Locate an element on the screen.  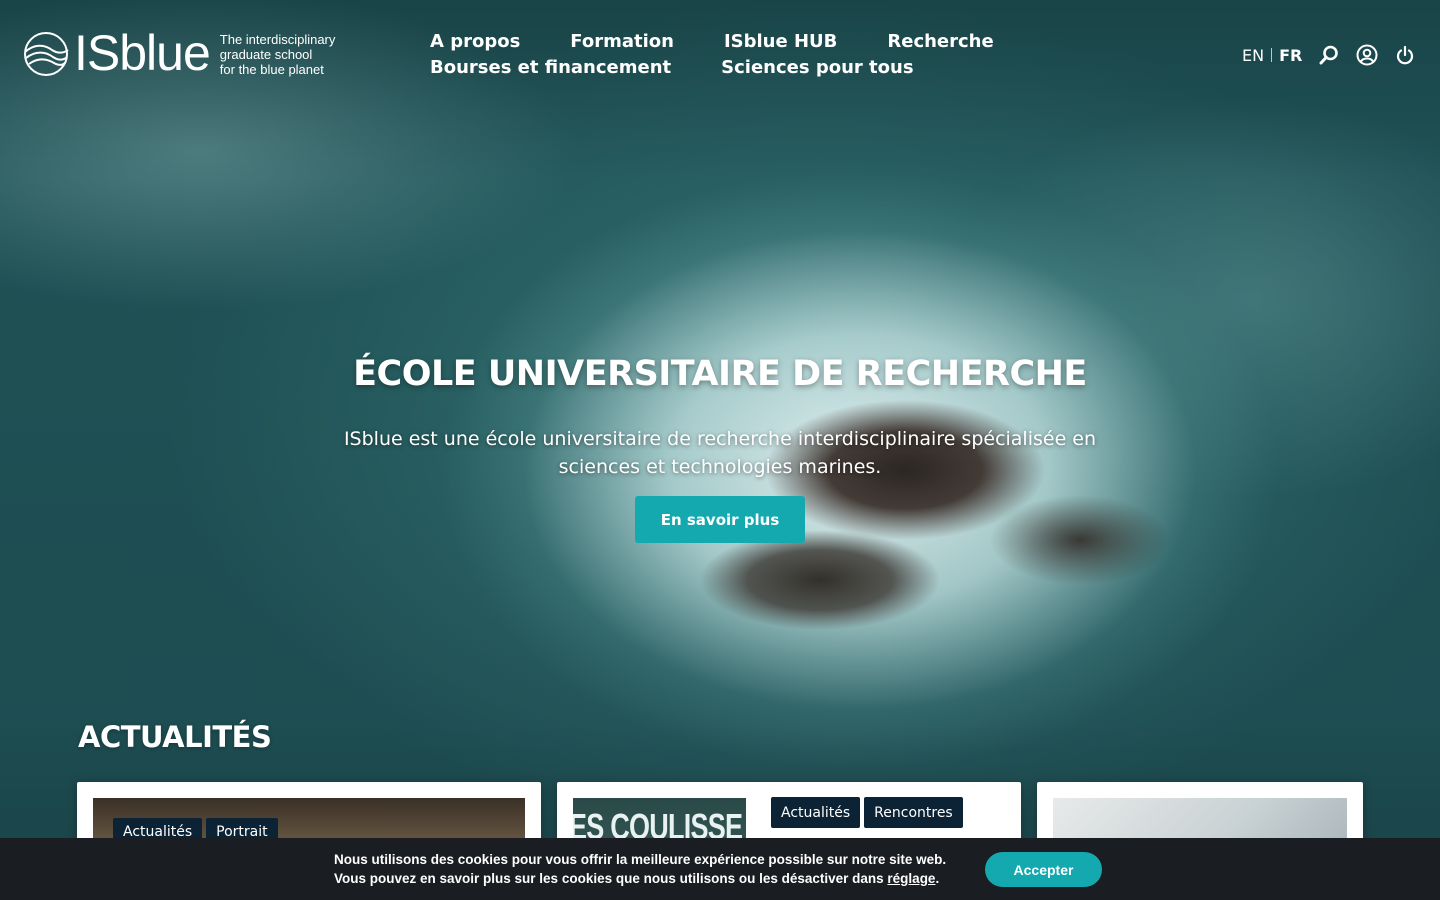
tag-rencontres: Rencontres is located at coordinates (913, 812).